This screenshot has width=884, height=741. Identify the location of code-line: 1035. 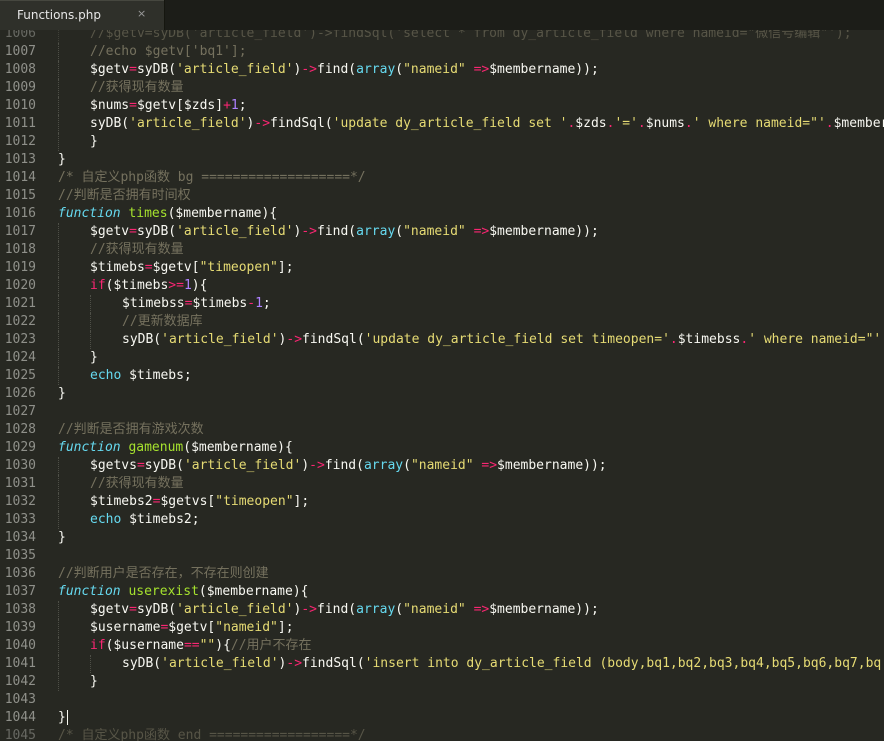
(442, 556).